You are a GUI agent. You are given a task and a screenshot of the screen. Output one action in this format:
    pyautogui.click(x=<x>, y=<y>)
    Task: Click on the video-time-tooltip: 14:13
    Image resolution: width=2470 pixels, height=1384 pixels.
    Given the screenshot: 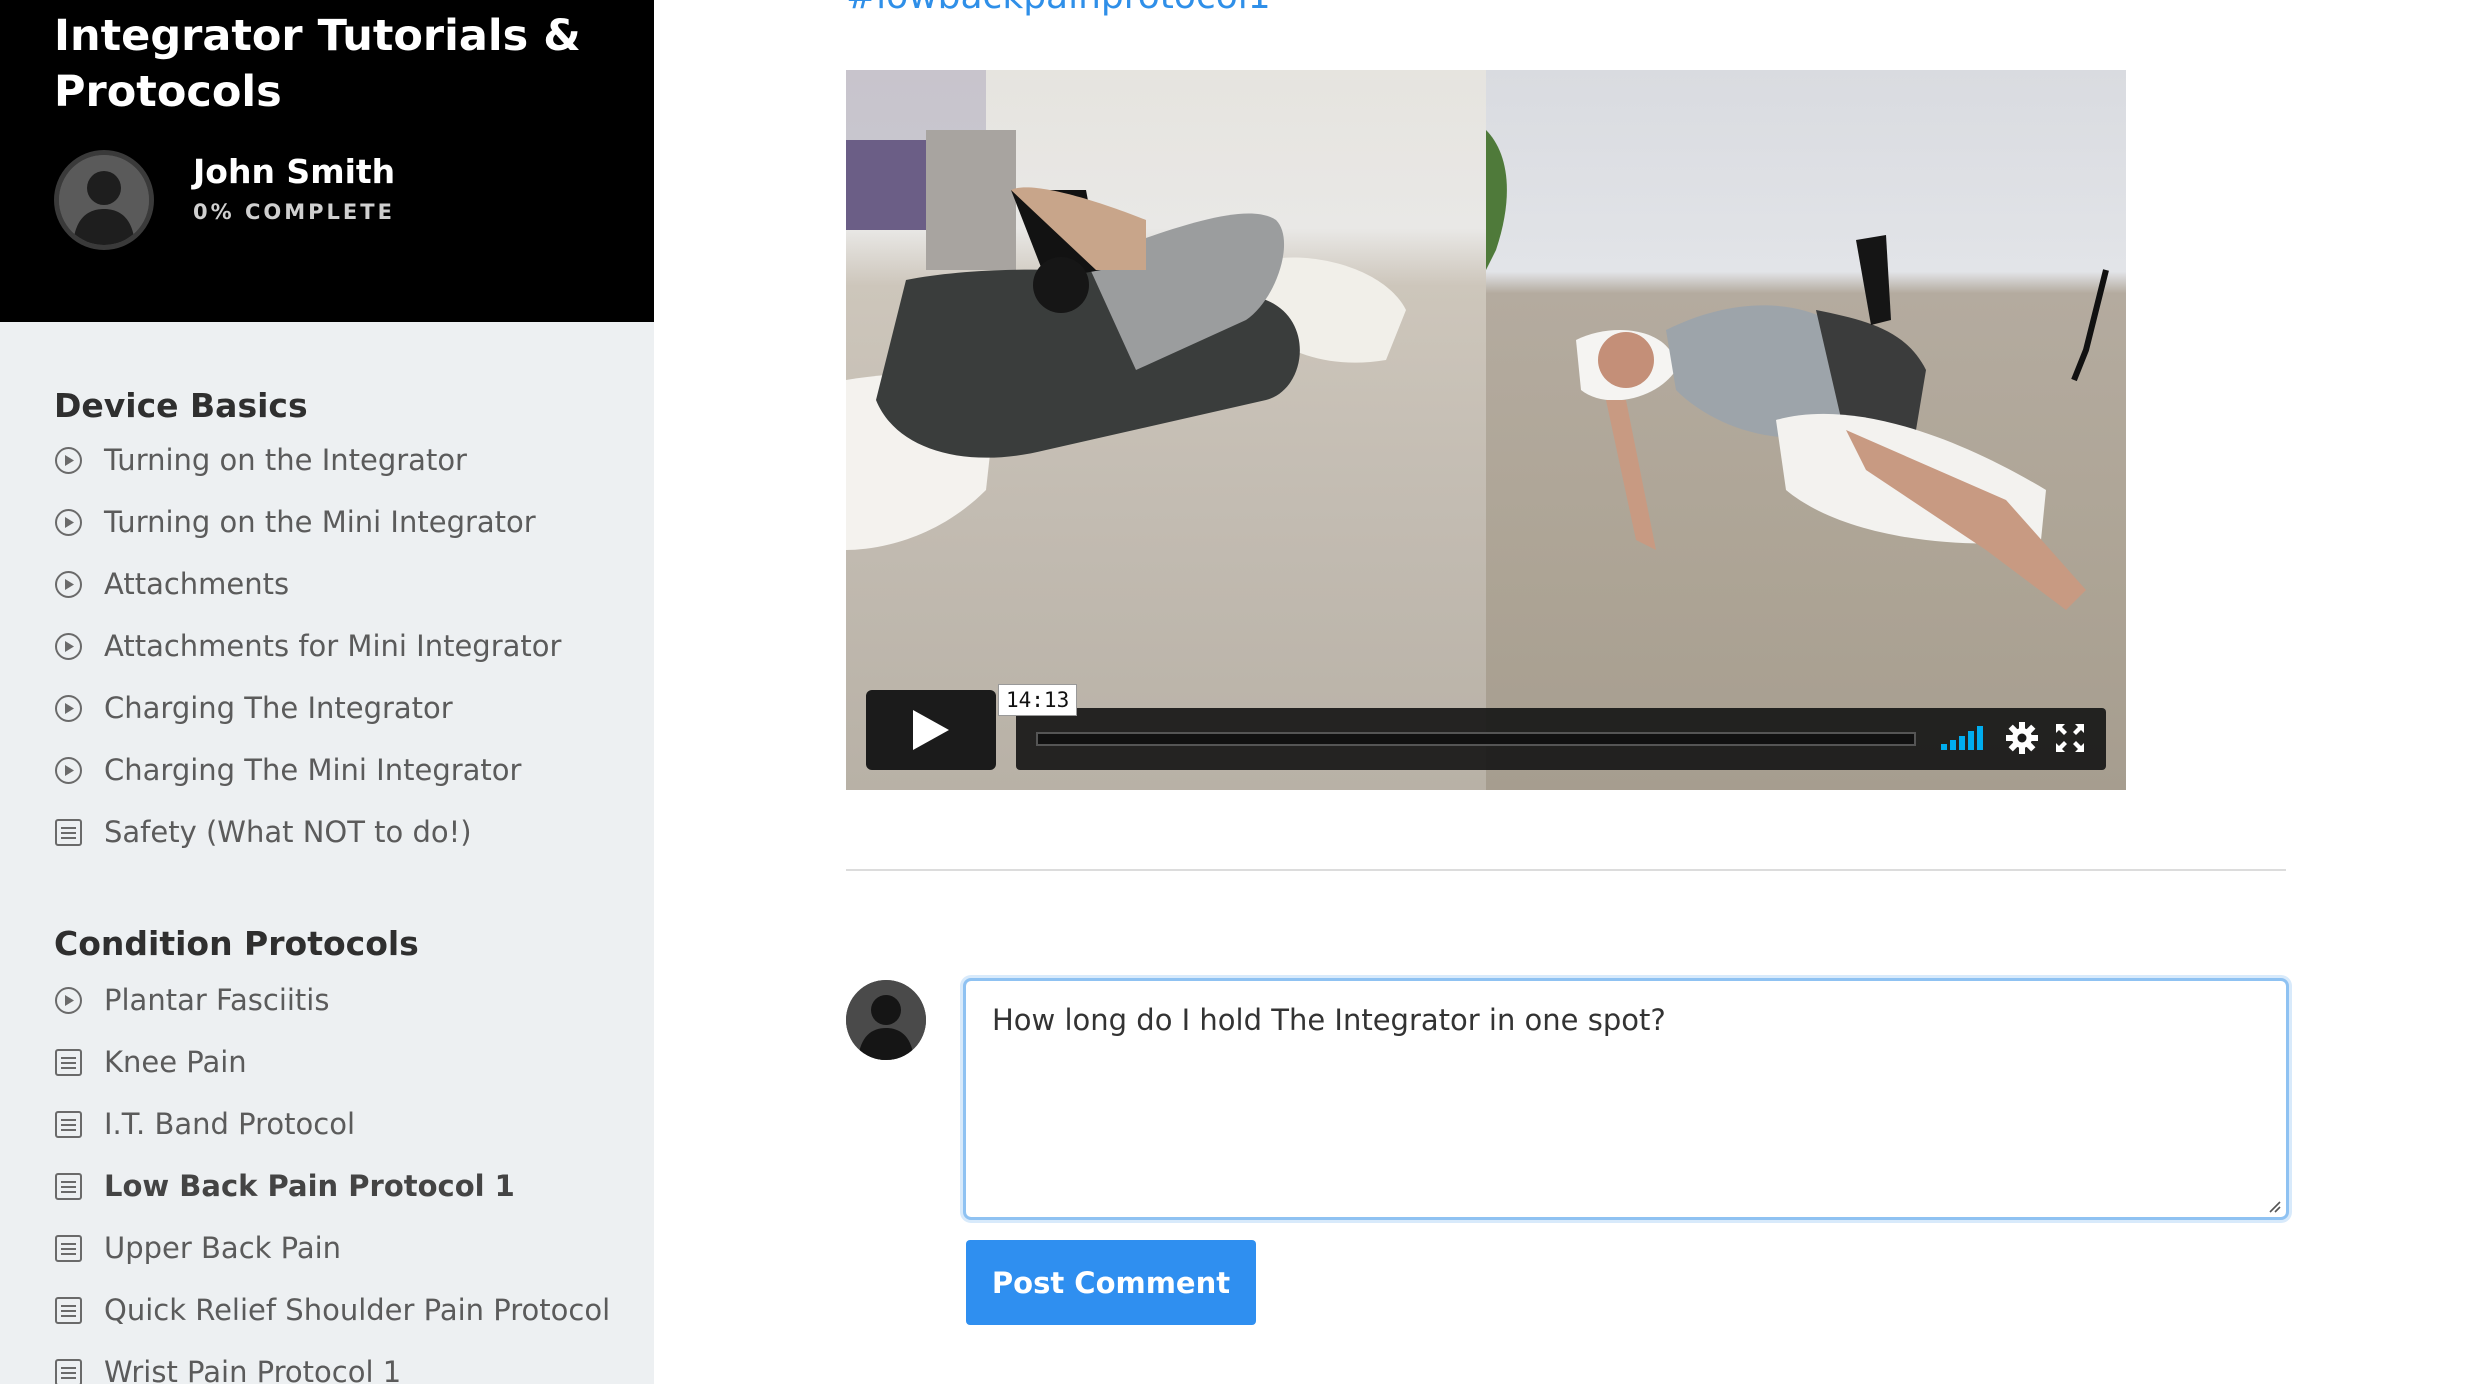 What is the action you would take?
    pyautogui.click(x=1038, y=700)
    